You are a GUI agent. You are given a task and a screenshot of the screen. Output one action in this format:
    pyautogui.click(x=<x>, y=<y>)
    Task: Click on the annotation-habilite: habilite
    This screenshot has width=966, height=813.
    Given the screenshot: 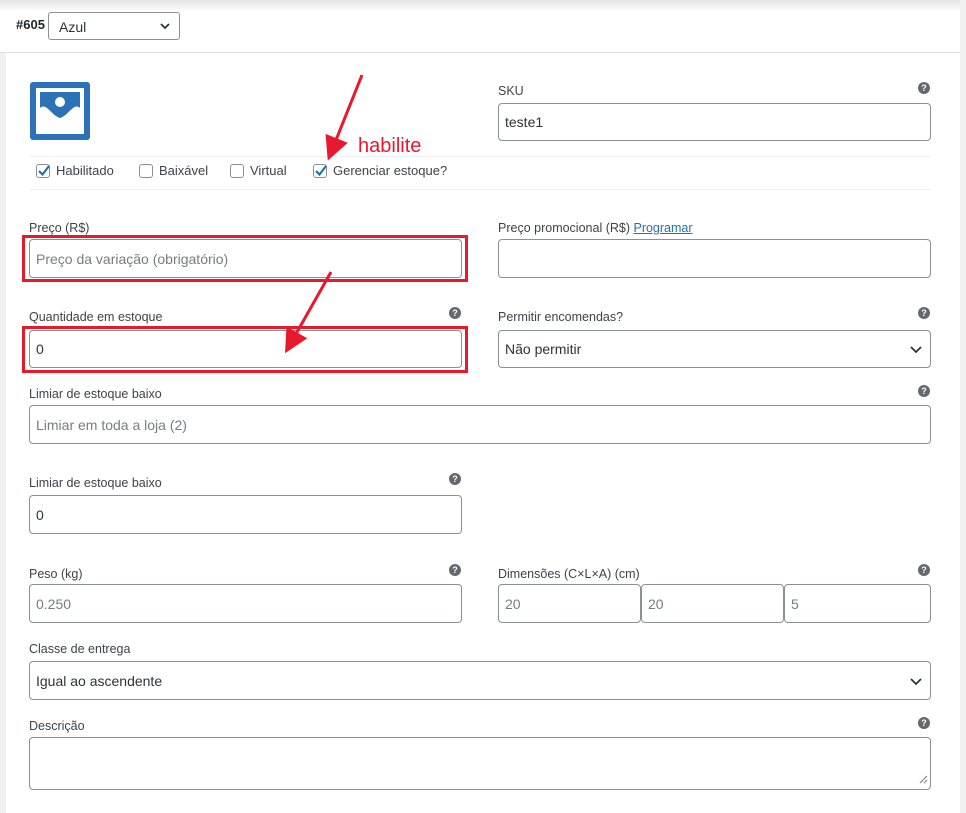 What is the action you would take?
    pyautogui.click(x=390, y=146)
    